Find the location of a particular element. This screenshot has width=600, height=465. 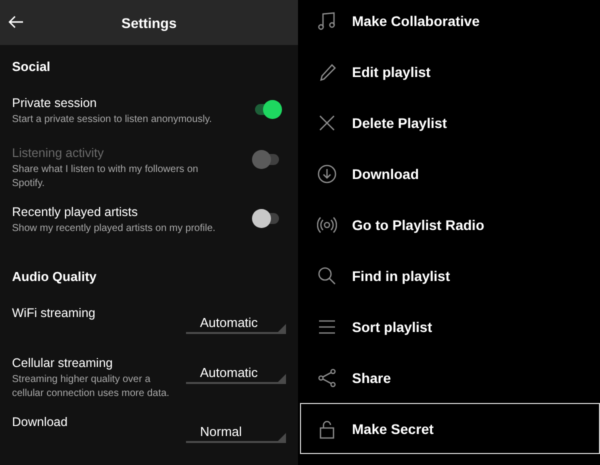

search-icon is located at coordinates (327, 276).